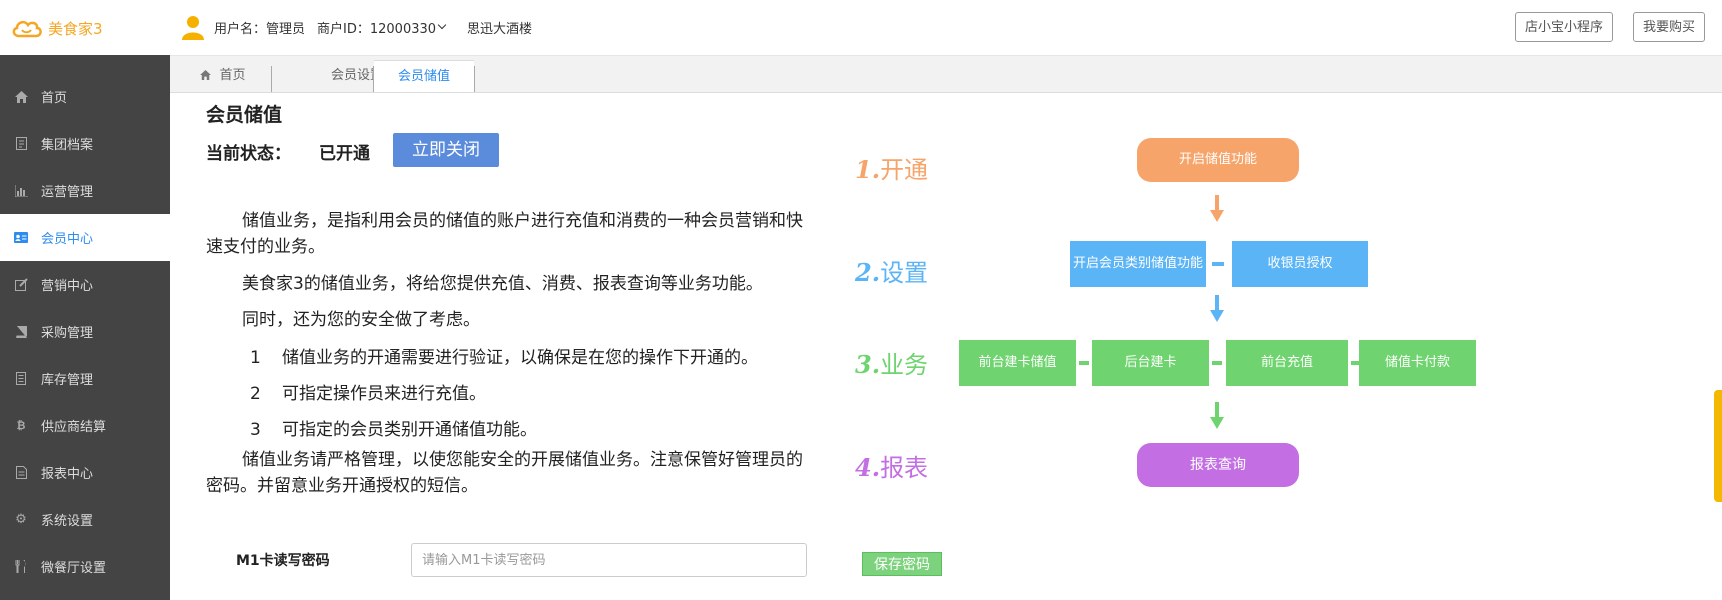 Image resolution: width=1722 pixels, height=600 pixels. I want to click on sidebar-item-label: 会员中心, so click(67, 239).